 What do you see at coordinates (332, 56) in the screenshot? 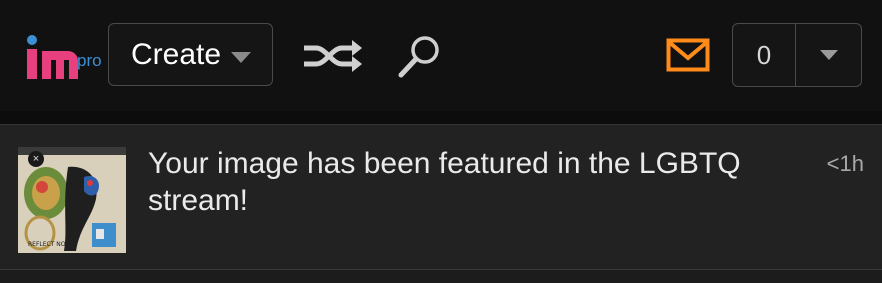
I see `shuffle-icon` at bounding box center [332, 56].